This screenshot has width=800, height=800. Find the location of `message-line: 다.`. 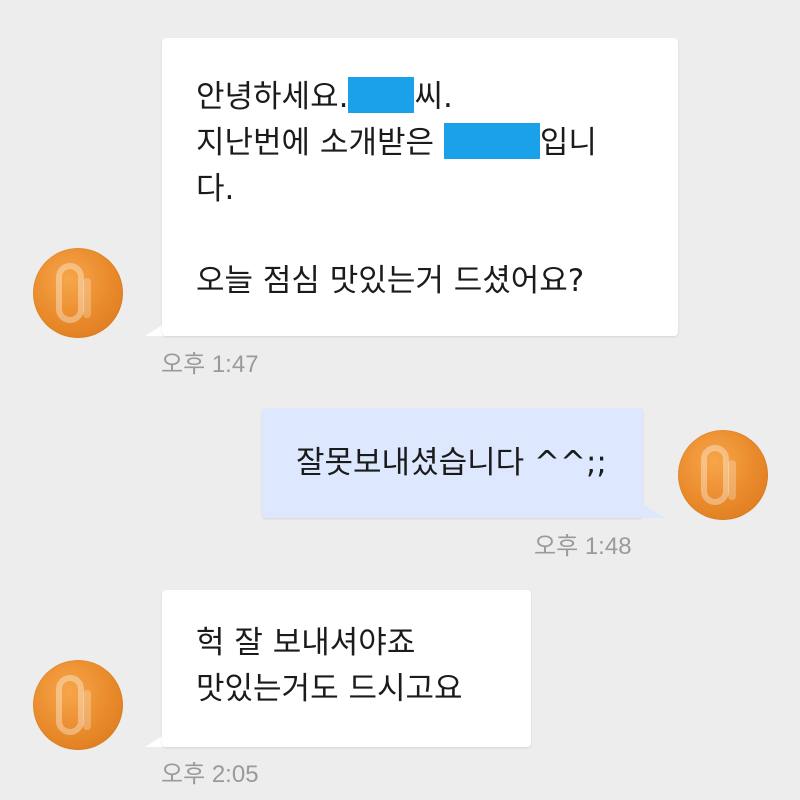

message-line: 다. is located at coordinates (215, 189).